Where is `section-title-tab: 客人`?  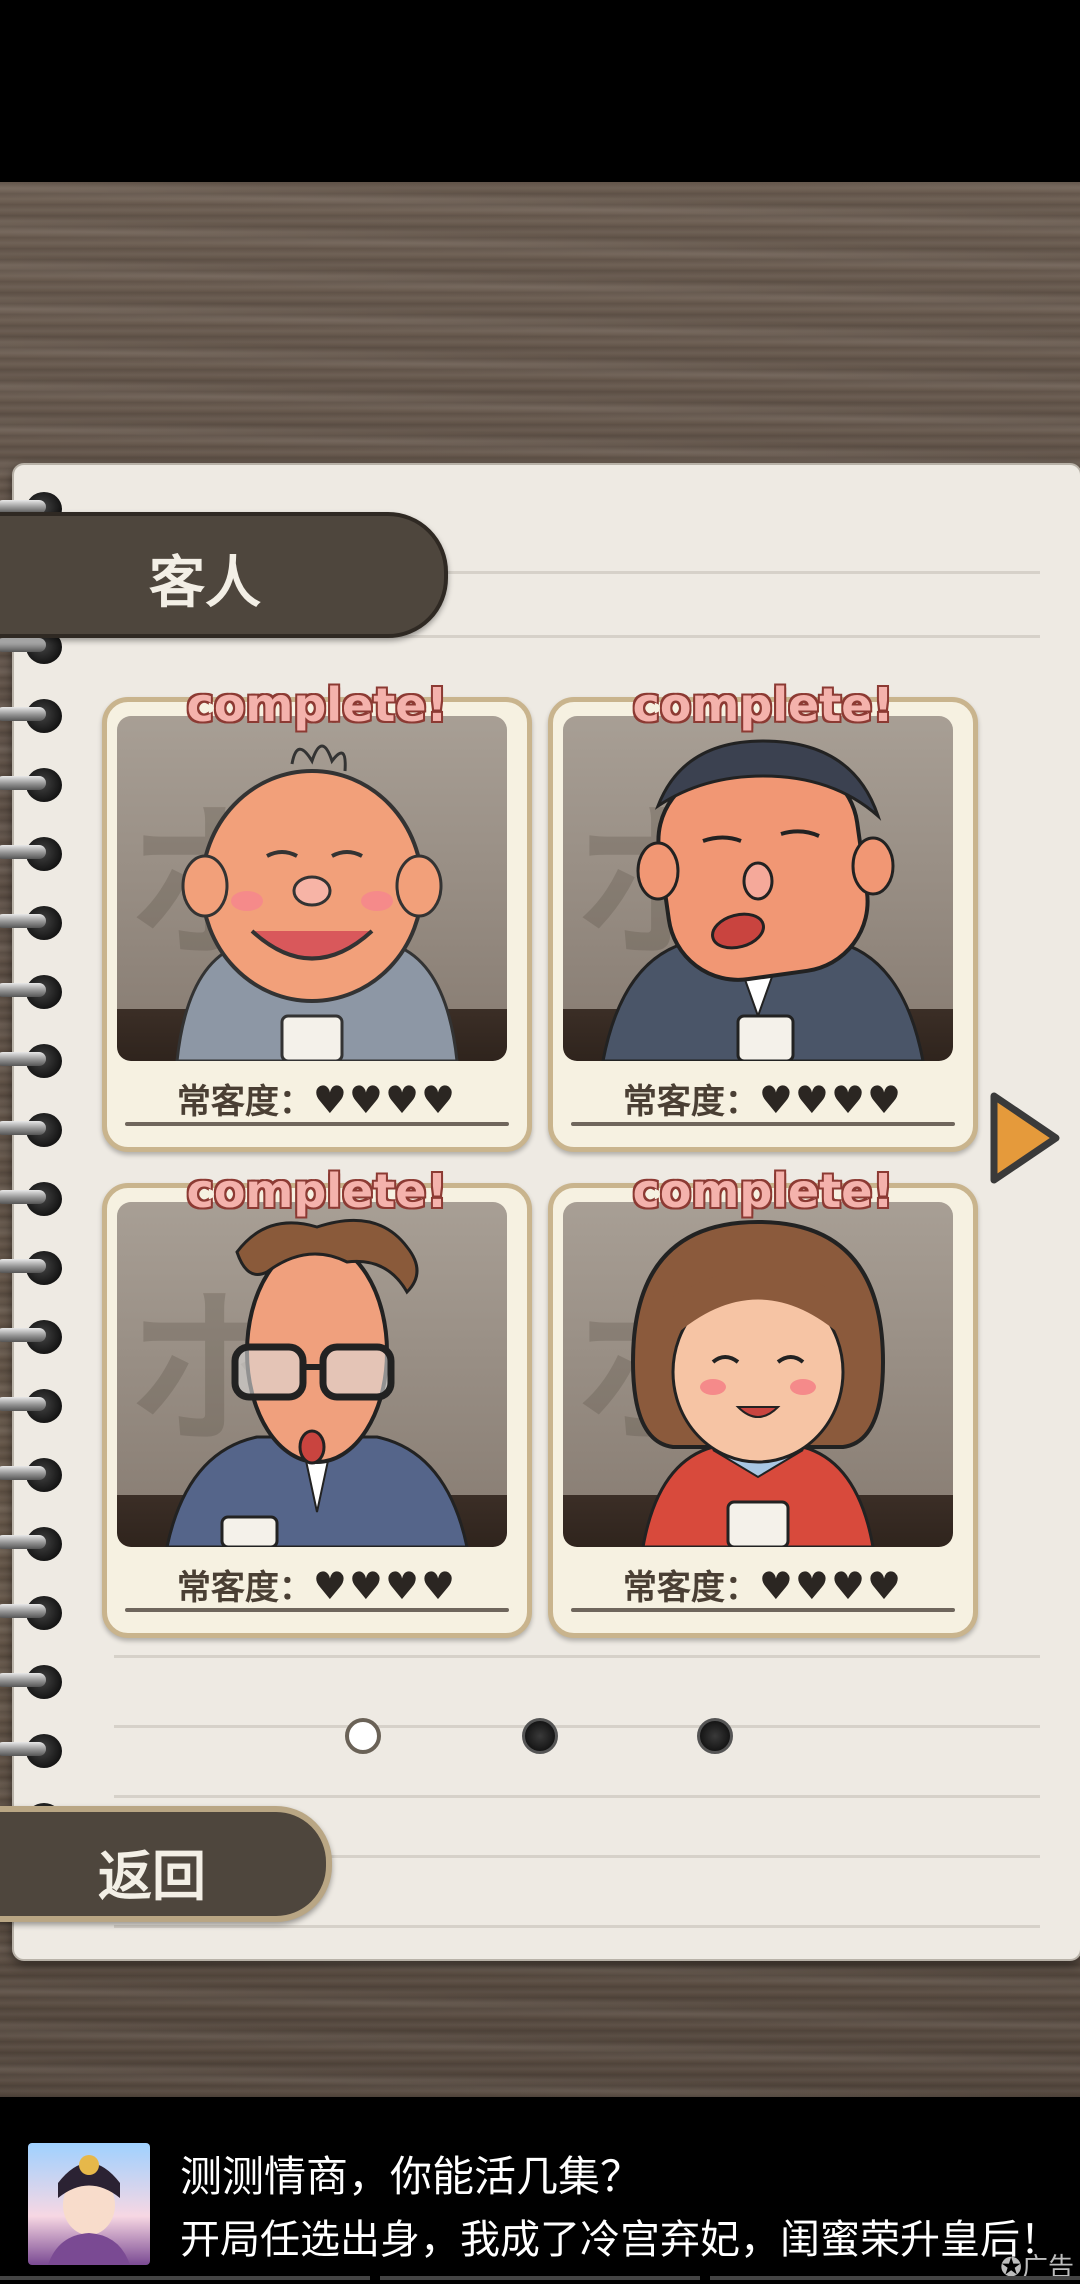 section-title-tab: 客人 is located at coordinates (224, 575).